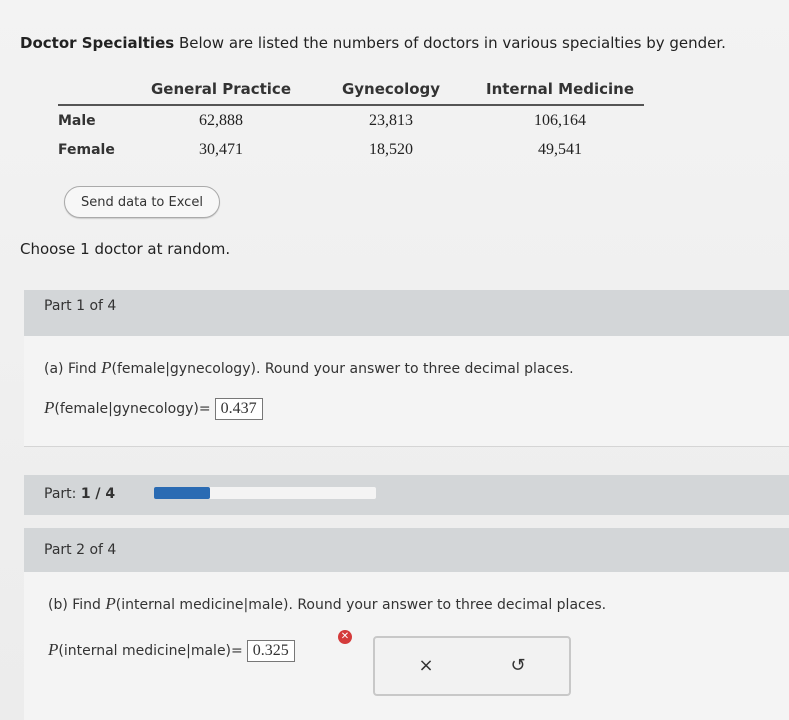 The width and height of the screenshot is (789, 720). What do you see at coordinates (518, 665) in the screenshot?
I see `undo-icon: ↺` at bounding box center [518, 665].